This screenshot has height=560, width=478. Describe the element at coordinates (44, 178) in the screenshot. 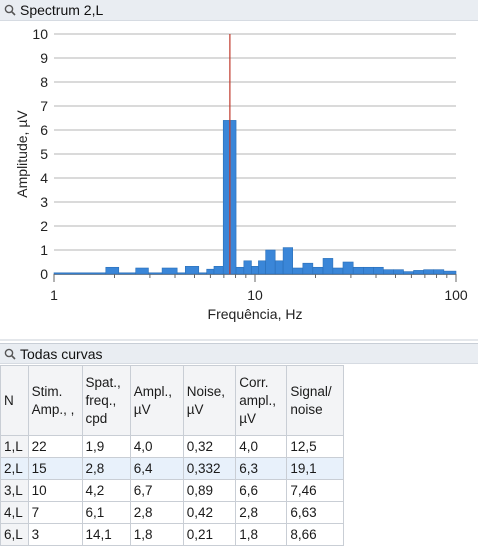

I see `y-tick-label: 4` at that location.